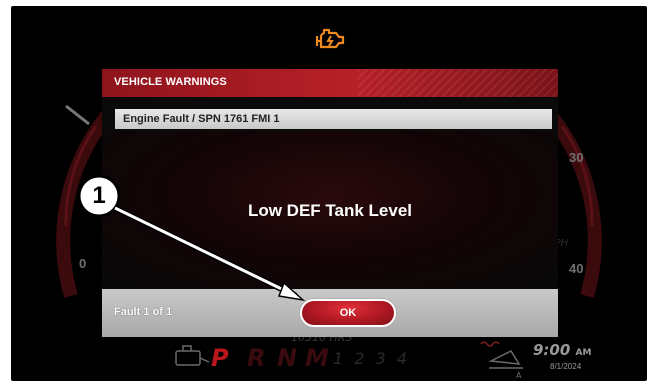 The image size is (657, 388). I want to click on clock-time: 9:00, so click(552, 350).